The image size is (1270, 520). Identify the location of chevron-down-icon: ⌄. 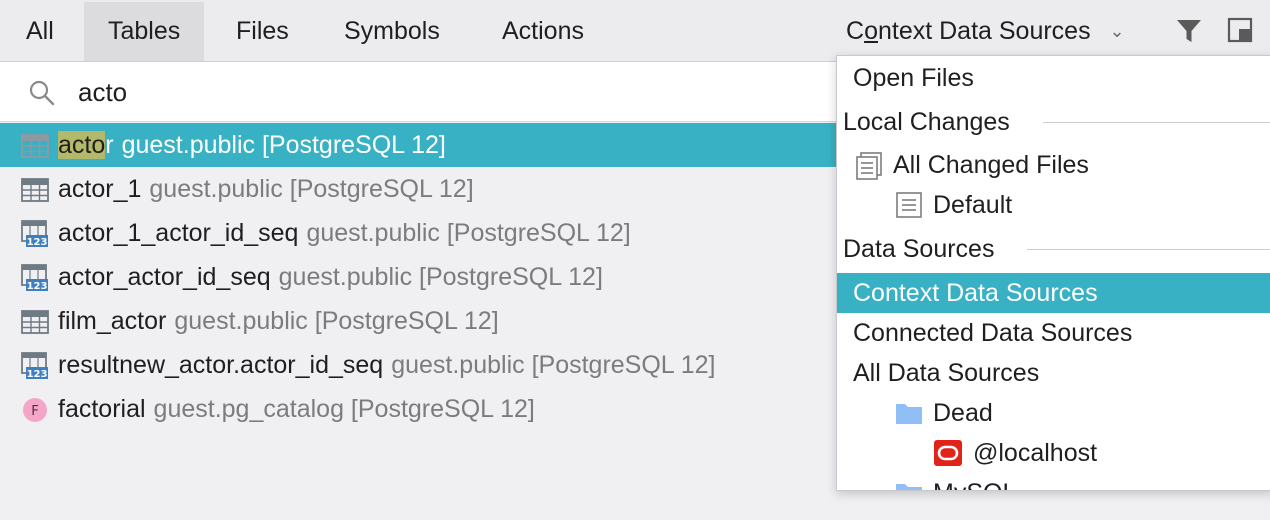
(1117, 31).